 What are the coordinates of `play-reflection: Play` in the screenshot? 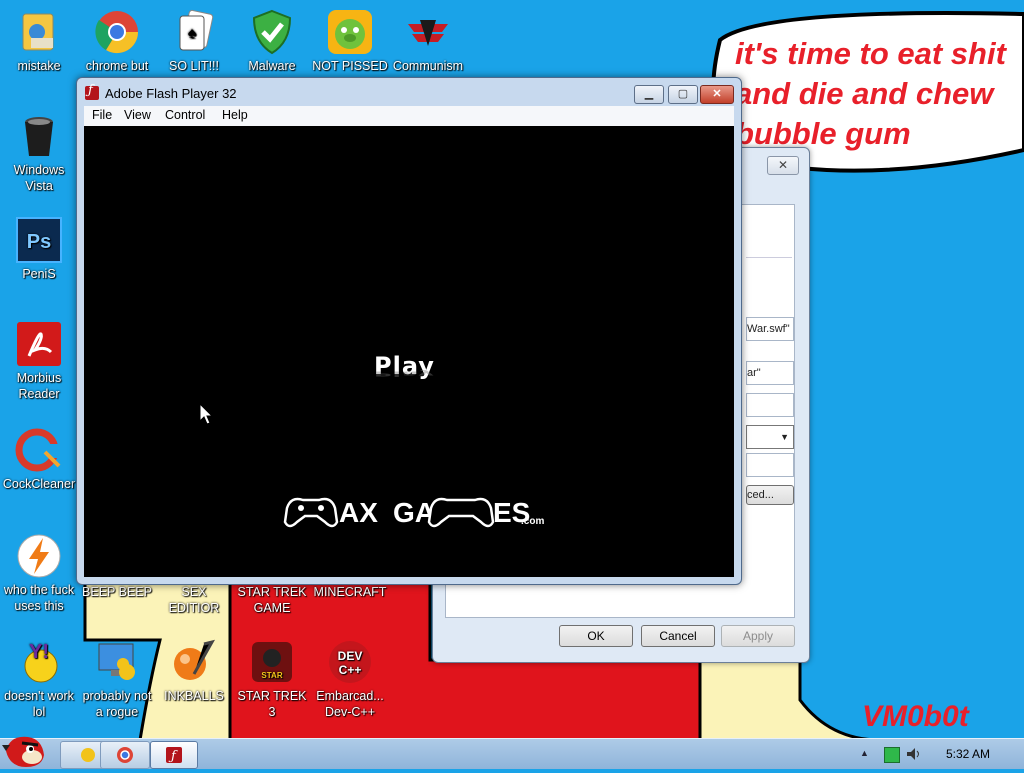 It's located at (404, 373).